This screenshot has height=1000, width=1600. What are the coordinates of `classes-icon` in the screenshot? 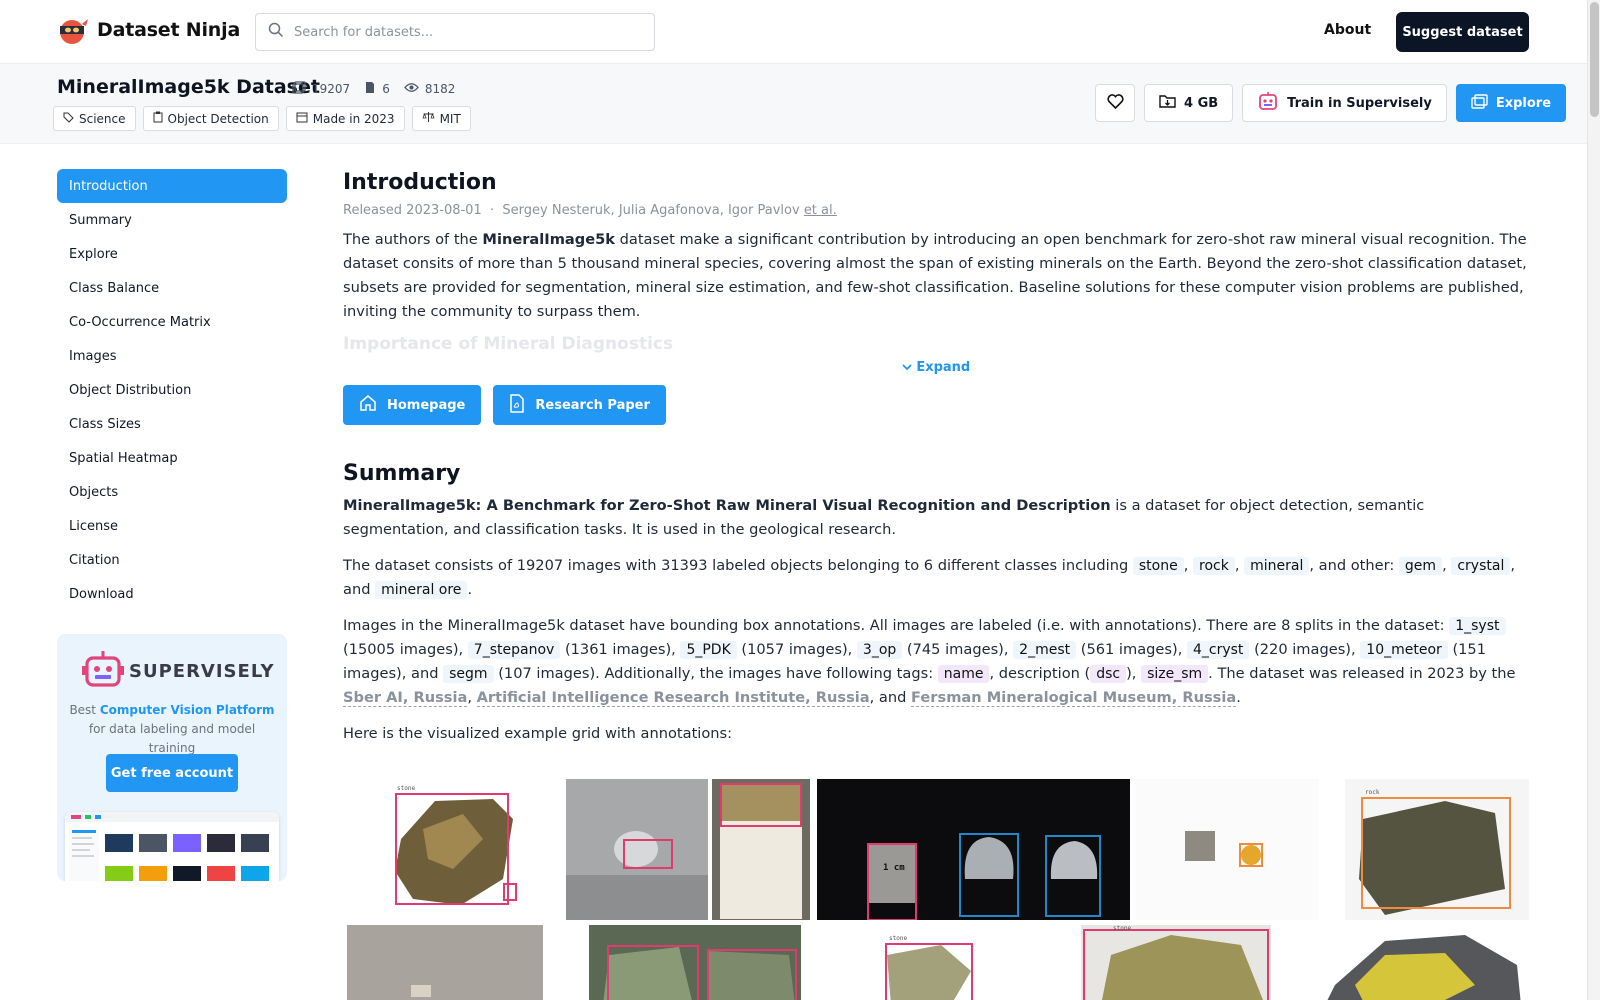 It's located at (370, 89).